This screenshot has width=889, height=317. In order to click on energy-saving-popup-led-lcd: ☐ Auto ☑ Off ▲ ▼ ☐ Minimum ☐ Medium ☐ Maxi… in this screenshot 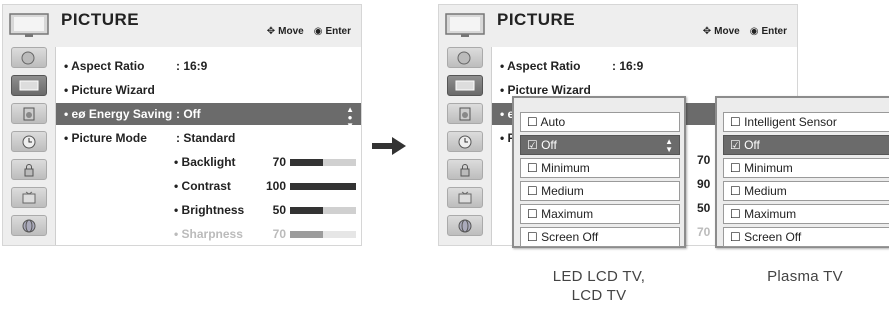, I will do `click(599, 172)`.